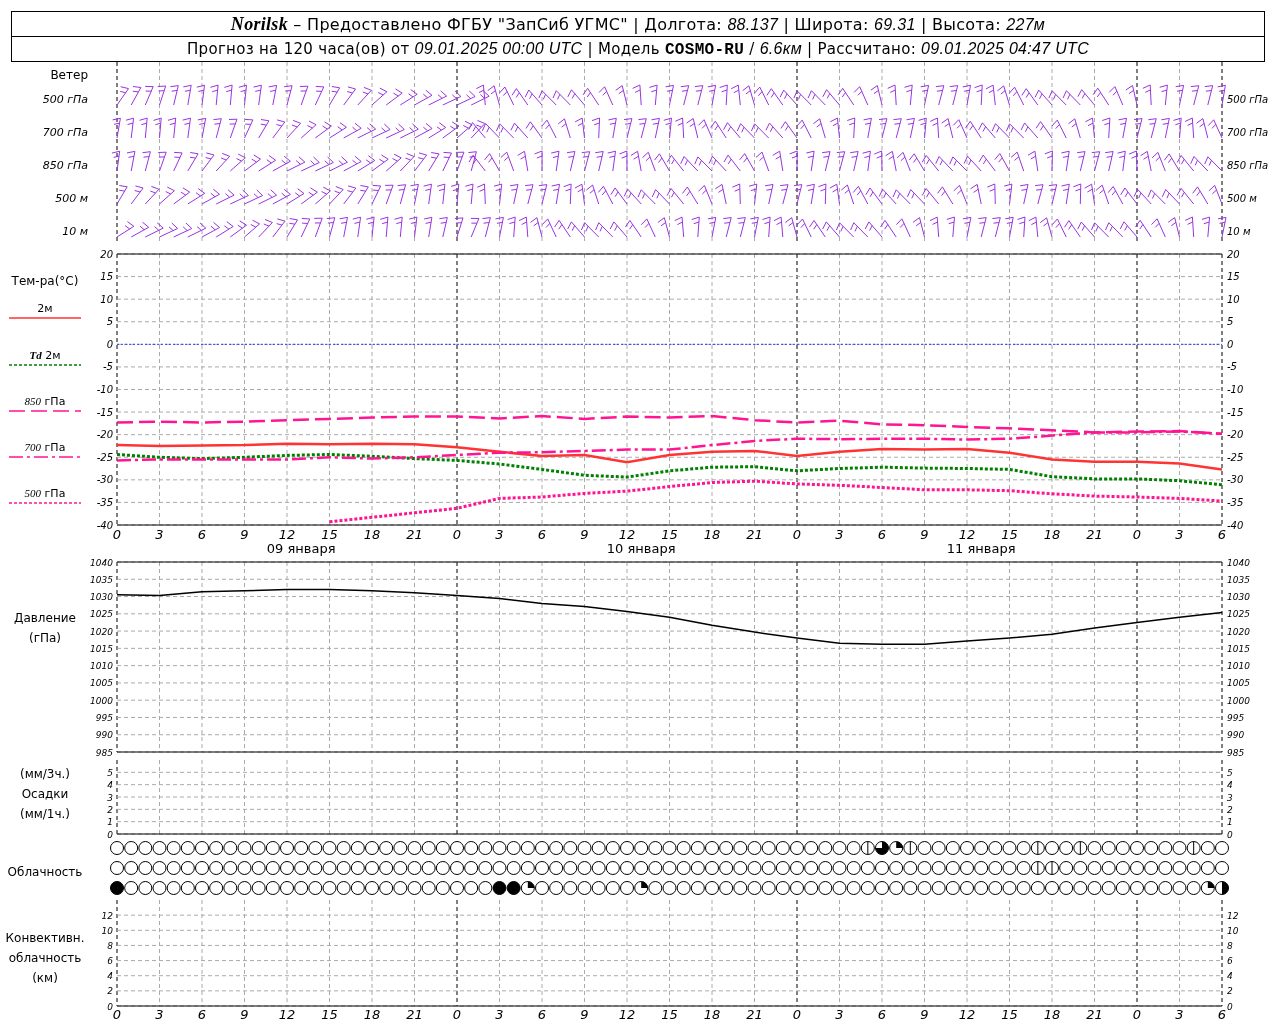  What do you see at coordinates (45, 938) in the screenshot?
I see `panel-label: Конвективн.` at bounding box center [45, 938].